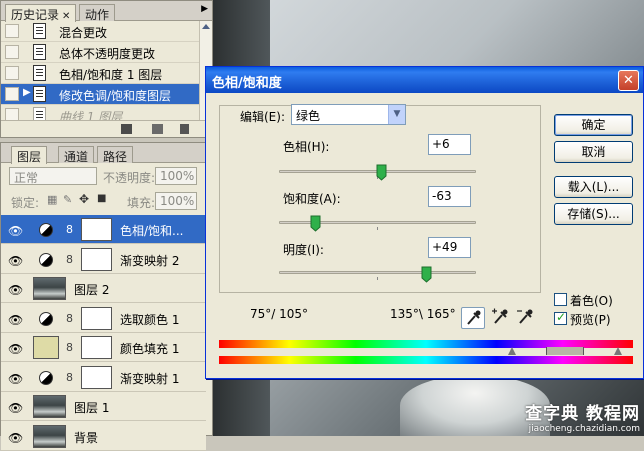 This screenshot has height=451, width=644. I want to click on tab-actions: 动作, so click(97, 13).